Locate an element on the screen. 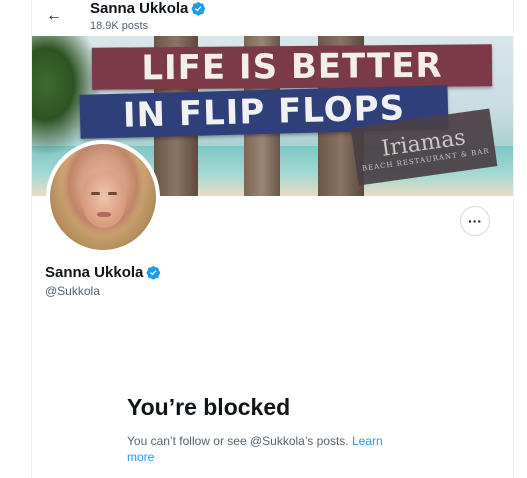 The height and width of the screenshot is (478, 527). blocked-title: You’re blocked is located at coordinates (209, 407).